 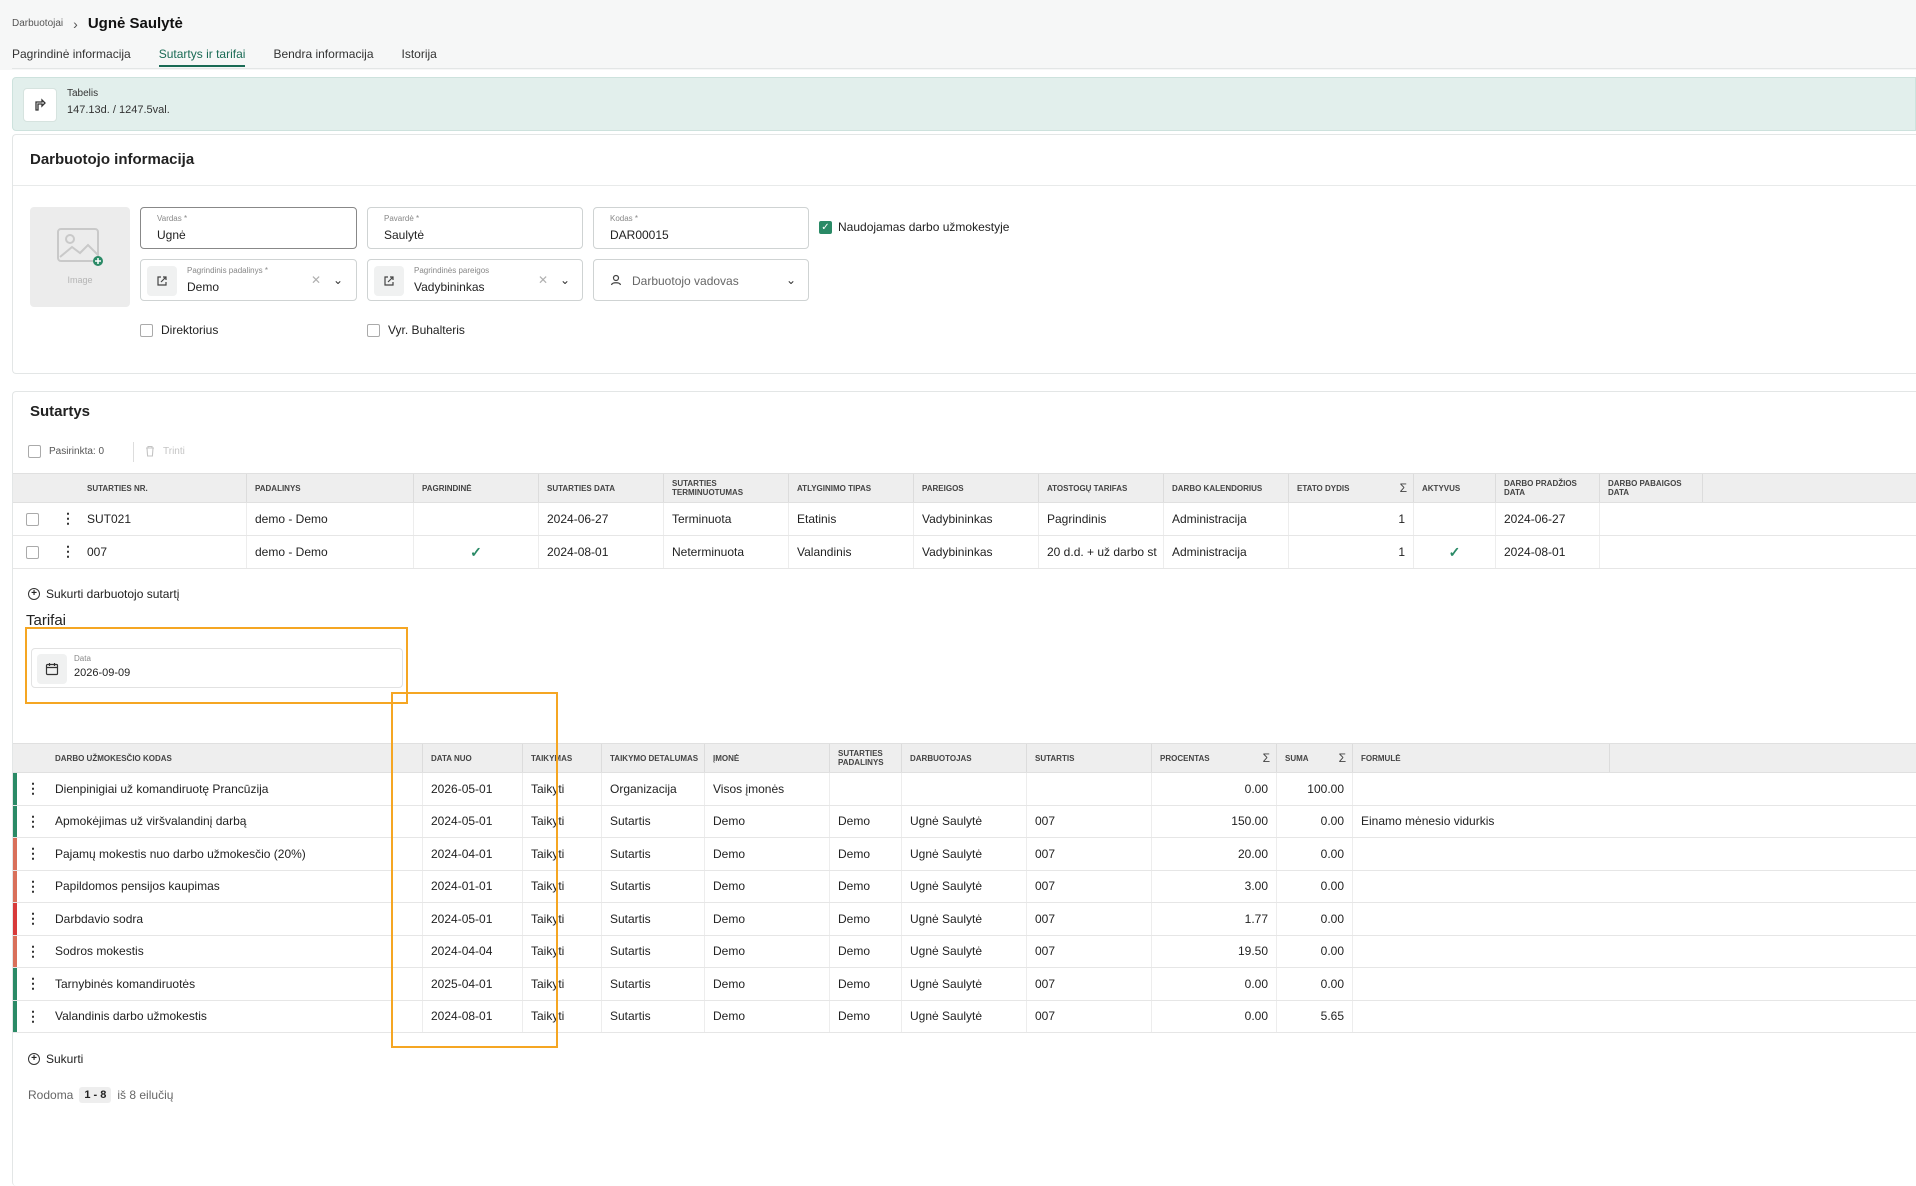 I want to click on col-percent: Procentas Σ, so click(x=1213, y=758).